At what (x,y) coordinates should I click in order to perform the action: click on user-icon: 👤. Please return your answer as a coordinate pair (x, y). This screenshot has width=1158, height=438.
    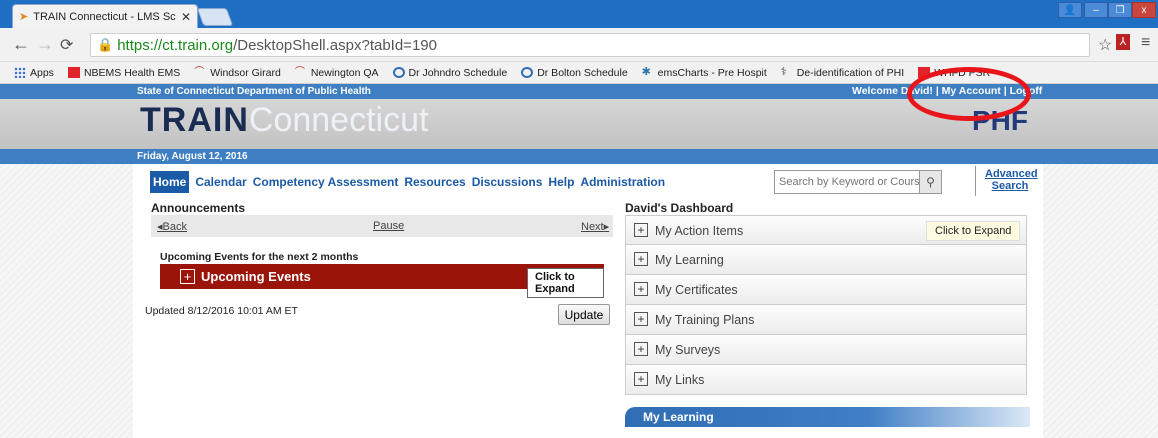
    Looking at the image, I should click on (1070, 10).